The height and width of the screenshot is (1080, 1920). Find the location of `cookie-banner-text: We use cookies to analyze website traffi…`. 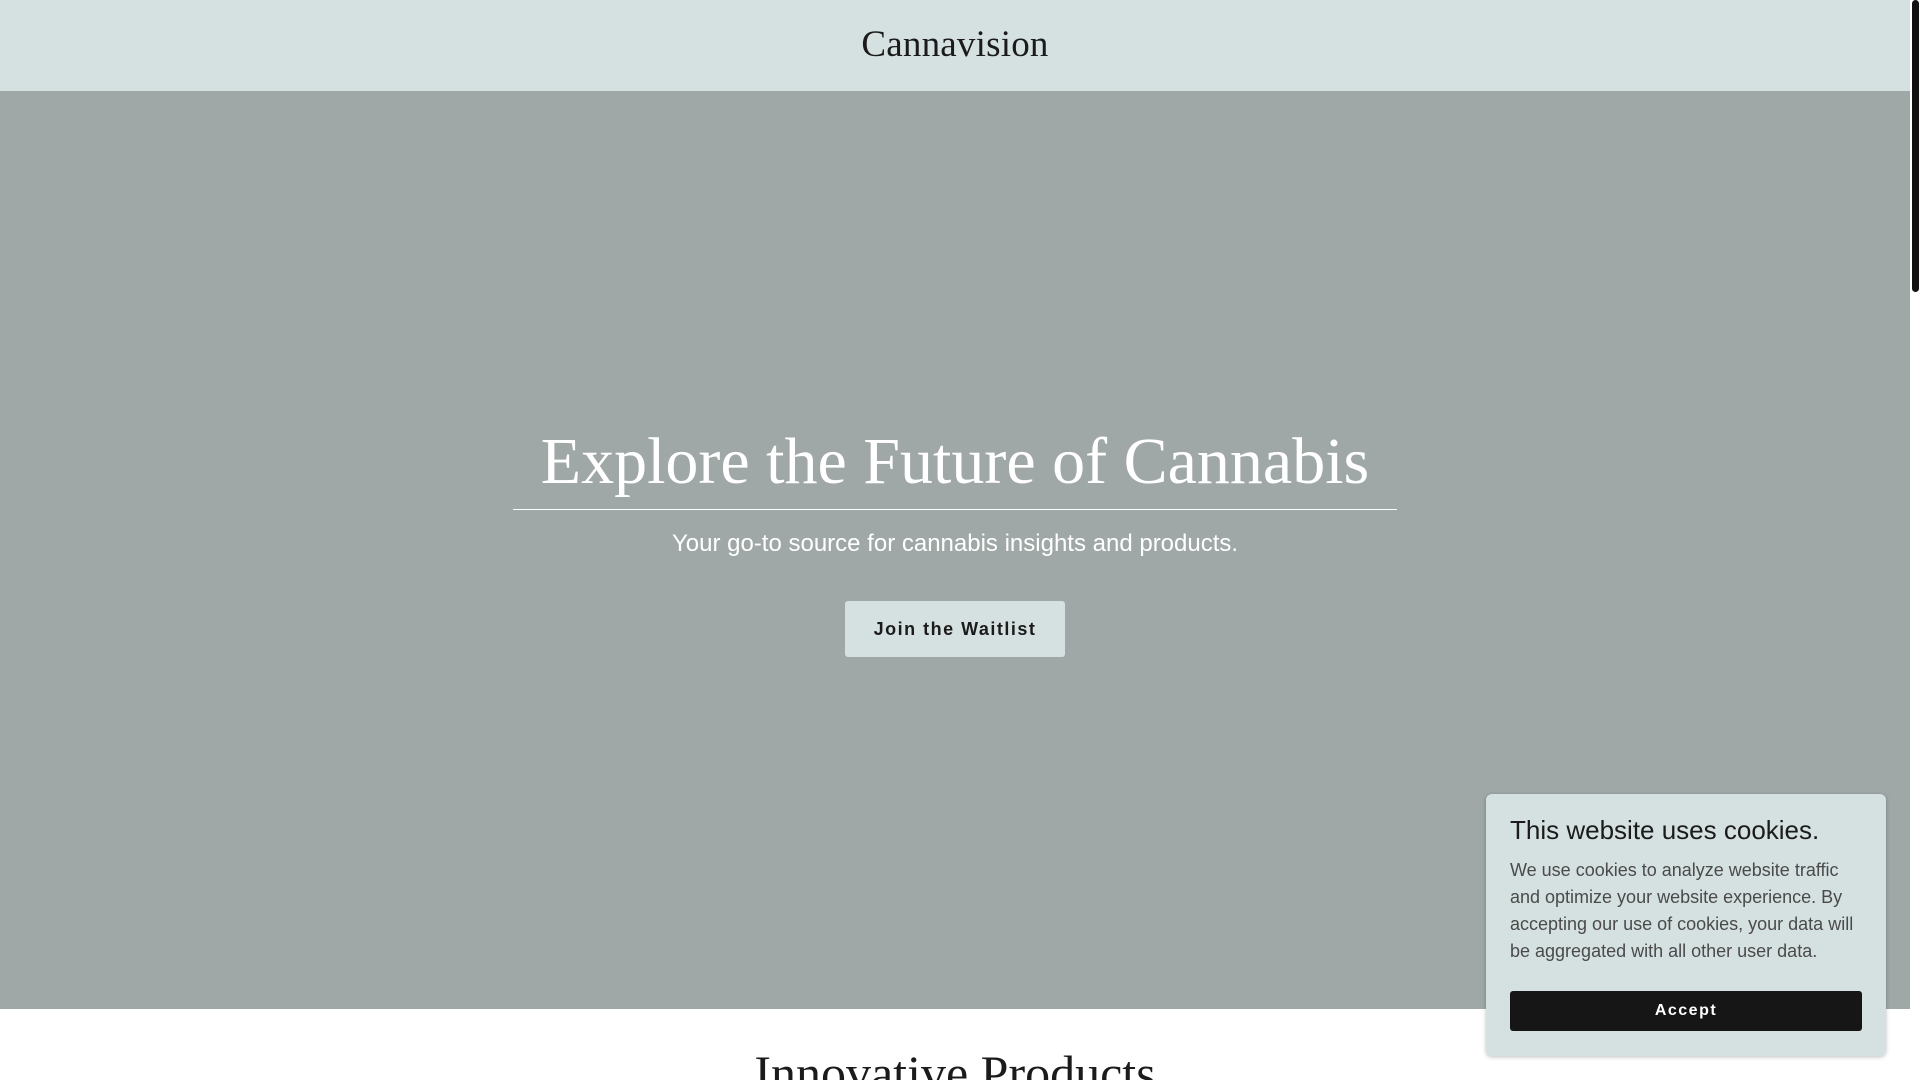

cookie-banner-text: We use cookies to analyze website traffi… is located at coordinates (1682, 910).